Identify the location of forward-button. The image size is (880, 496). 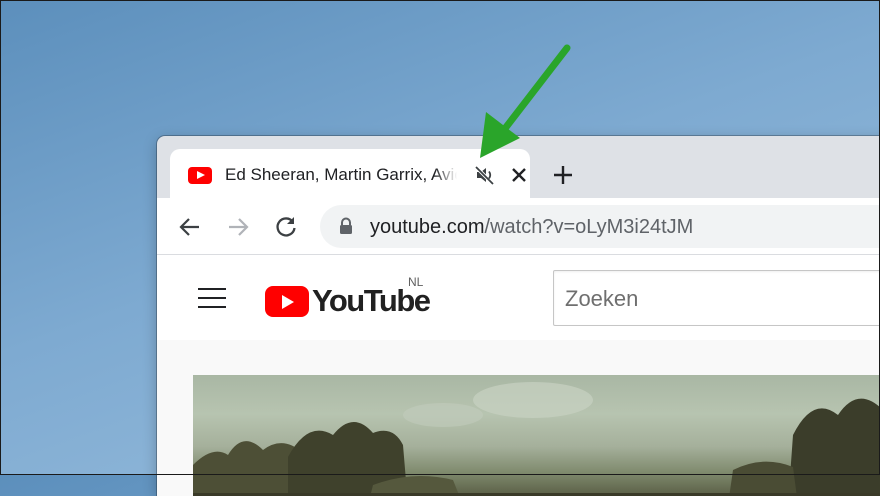
(238, 227).